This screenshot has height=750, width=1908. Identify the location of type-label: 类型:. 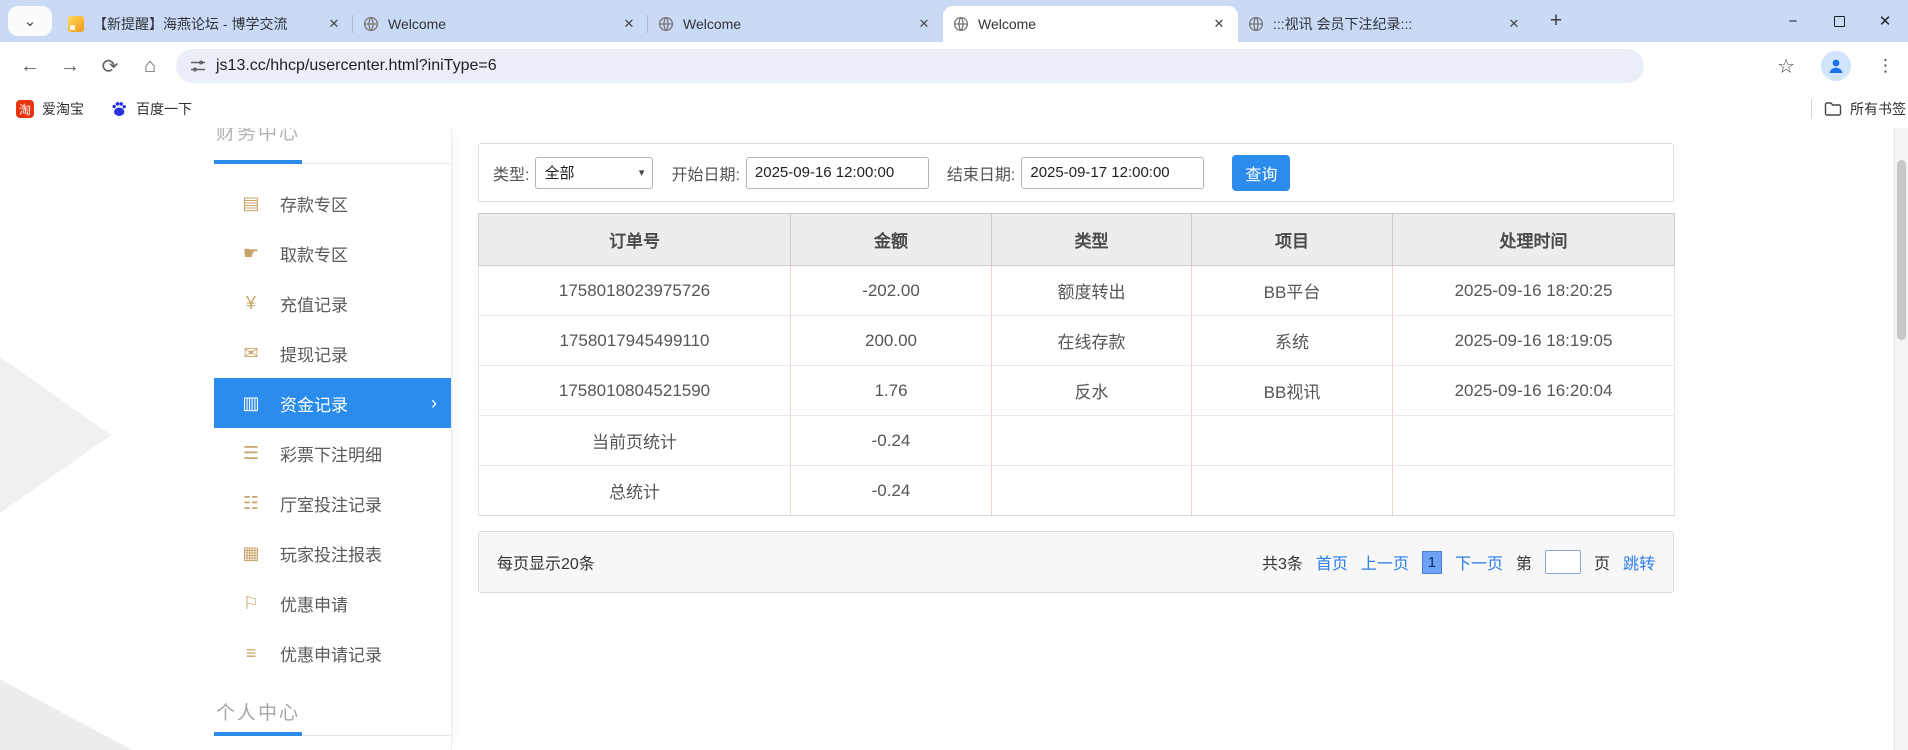
(511, 175).